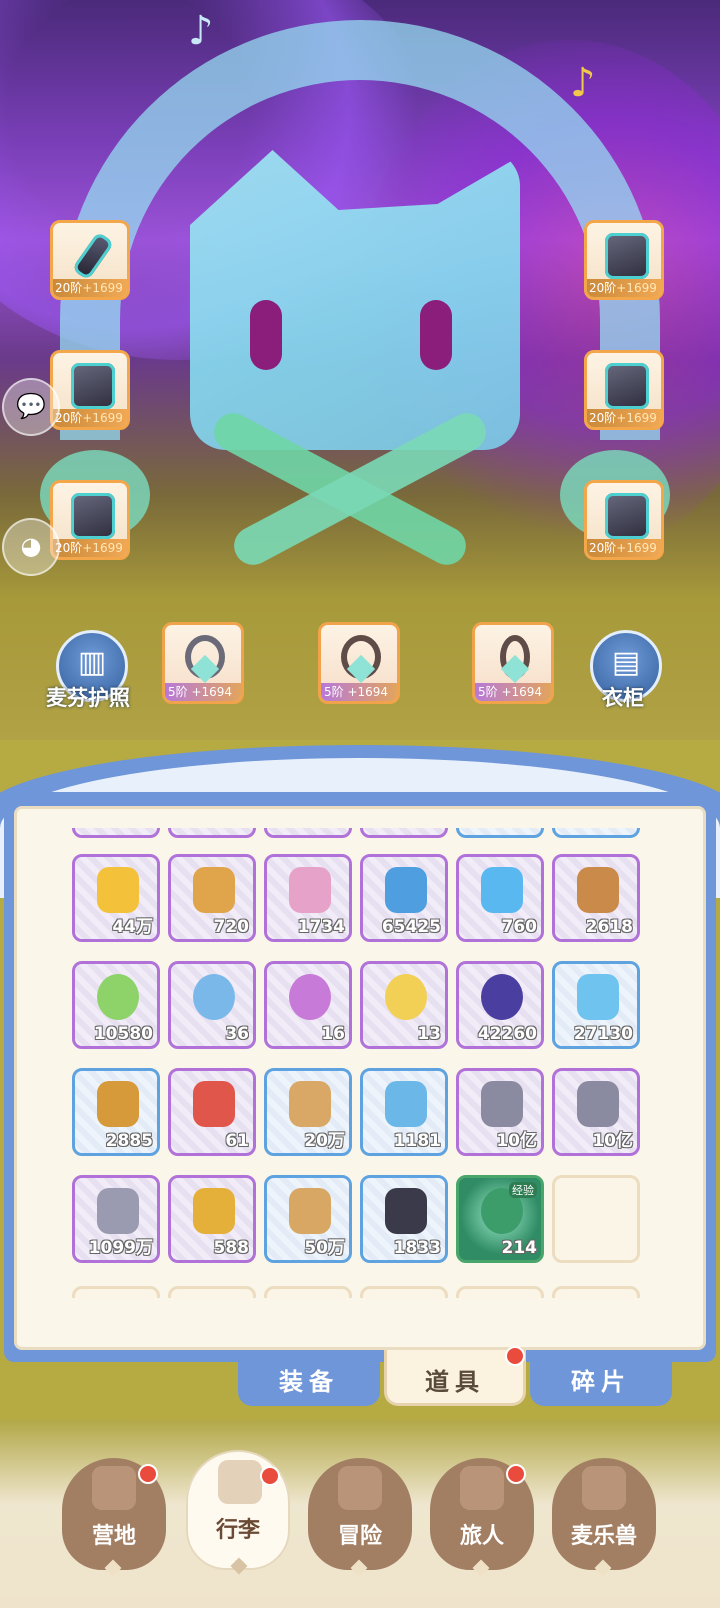 This screenshot has width=720, height=1608. I want to click on inventory-slot: 10580, so click(116, 1005).